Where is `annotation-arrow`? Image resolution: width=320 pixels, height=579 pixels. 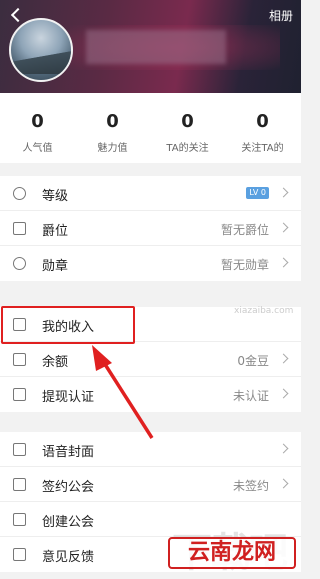 annotation-arrow is located at coordinates (123, 392).